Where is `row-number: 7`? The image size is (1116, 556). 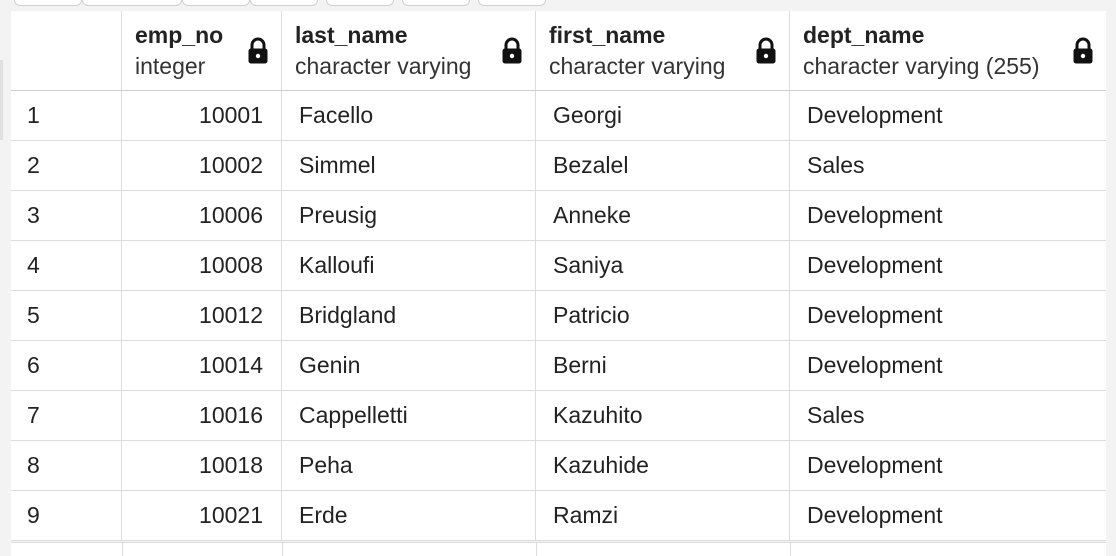
row-number: 7 is located at coordinates (66, 415).